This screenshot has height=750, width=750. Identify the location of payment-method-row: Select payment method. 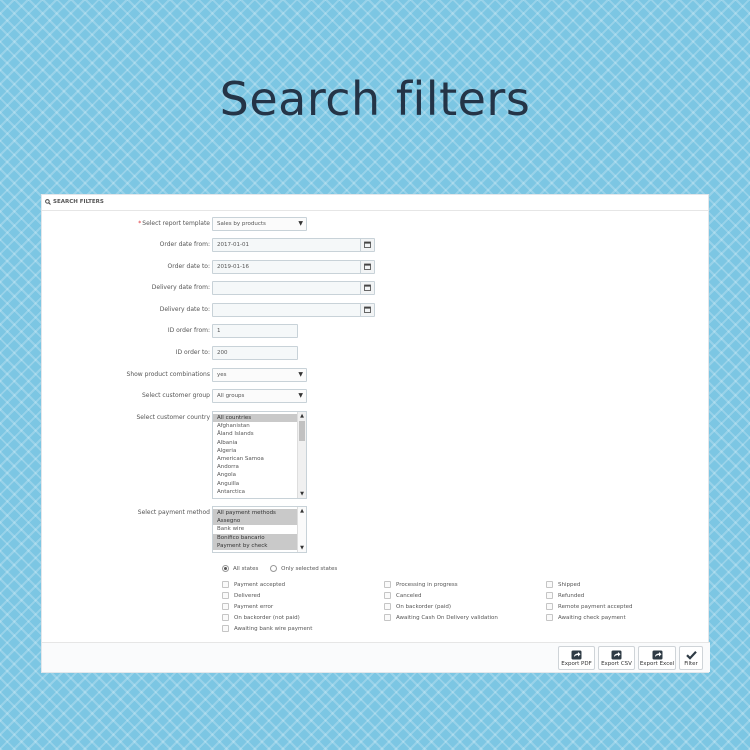
(376, 514).